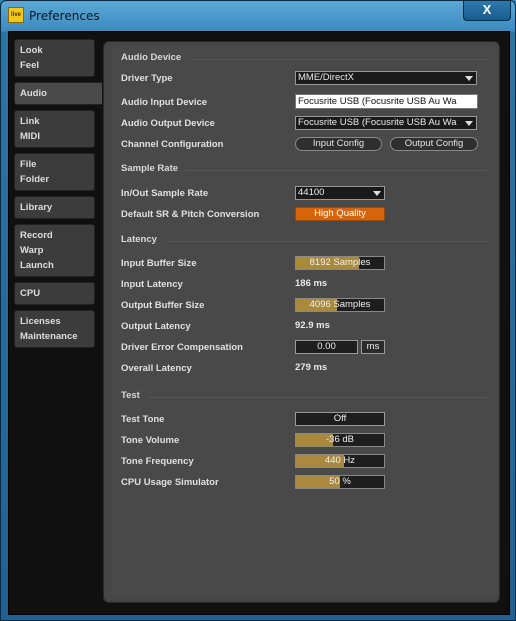 The height and width of the screenshot is (621, 516). I want to click on driver-error-compensation-unit: ms, so click(373, 347).